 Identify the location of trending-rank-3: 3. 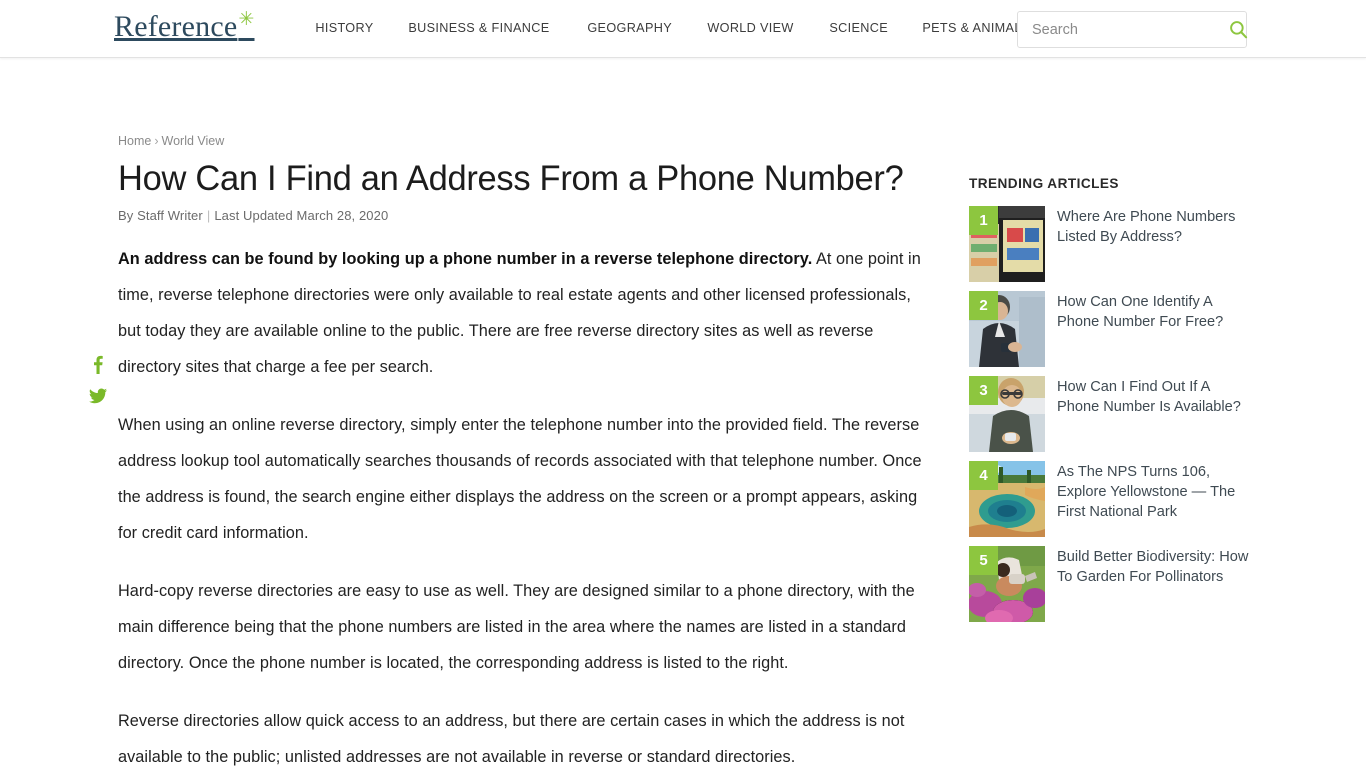
(983, 390).